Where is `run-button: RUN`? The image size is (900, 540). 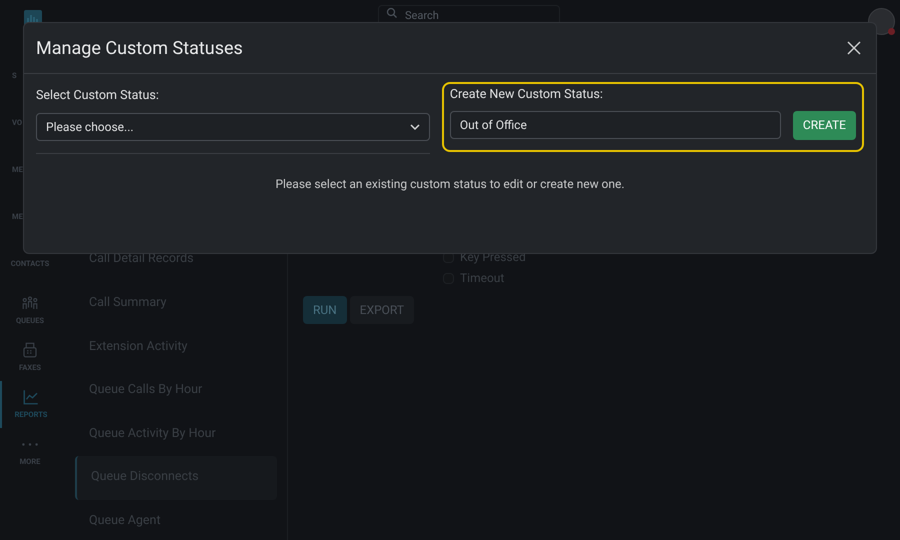
run-button: RUN is located at coordinates (325, 310).